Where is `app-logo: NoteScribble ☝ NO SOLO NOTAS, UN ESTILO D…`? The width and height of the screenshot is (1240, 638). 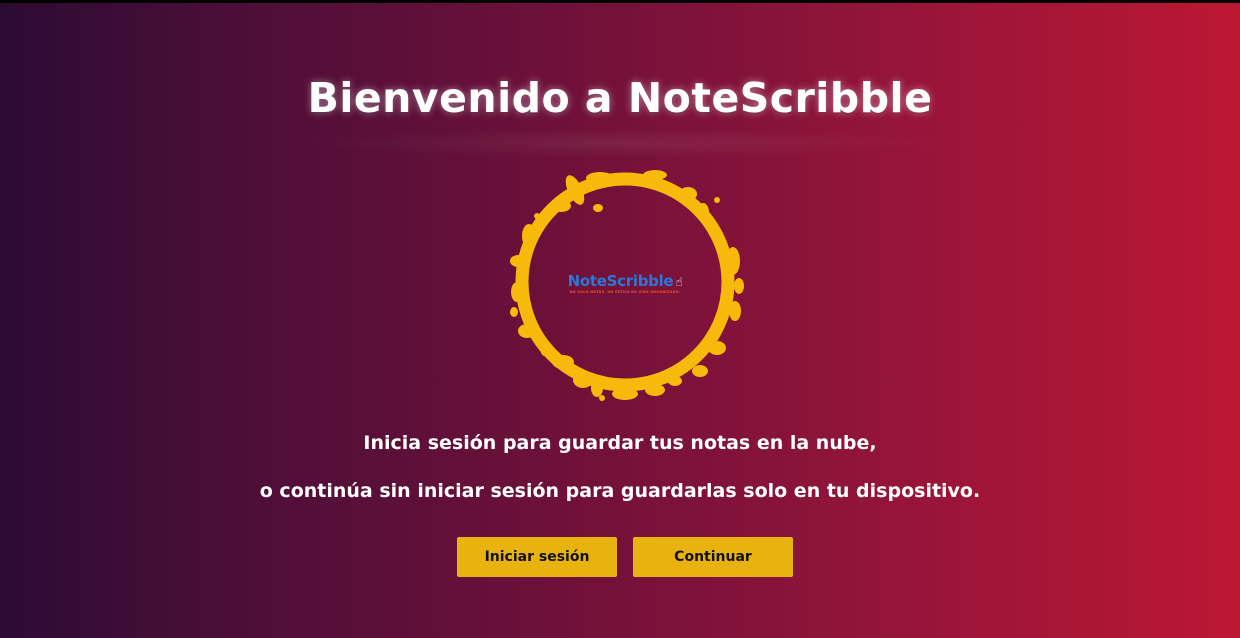 app-logo: NoteScribble ☝ NO SOLO NOTAS, UN ESTILO D… is located at coordinates (625, 284).